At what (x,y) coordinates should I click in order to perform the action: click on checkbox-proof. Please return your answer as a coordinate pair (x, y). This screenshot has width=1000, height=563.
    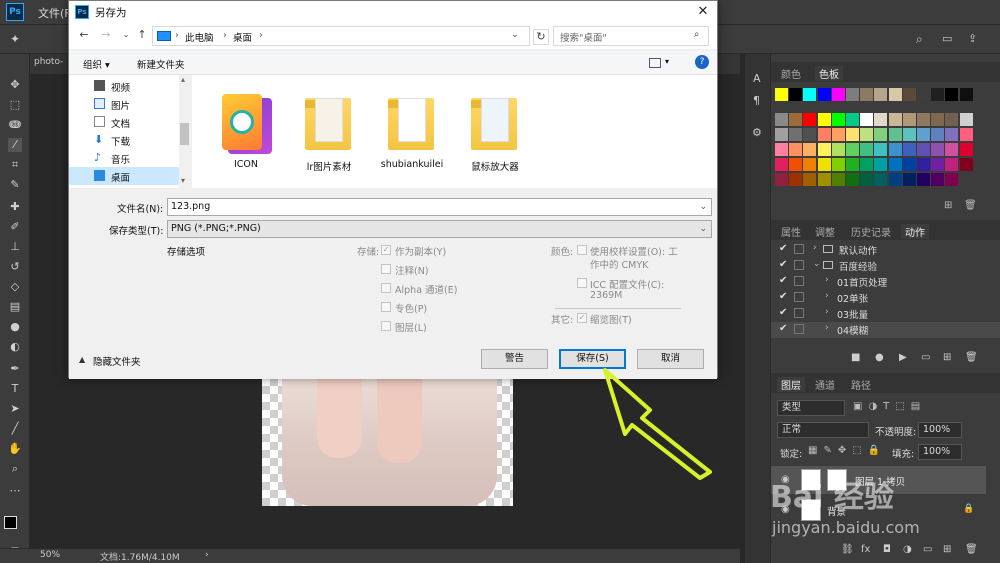
    Looking at the image, I should click on (582, 250).